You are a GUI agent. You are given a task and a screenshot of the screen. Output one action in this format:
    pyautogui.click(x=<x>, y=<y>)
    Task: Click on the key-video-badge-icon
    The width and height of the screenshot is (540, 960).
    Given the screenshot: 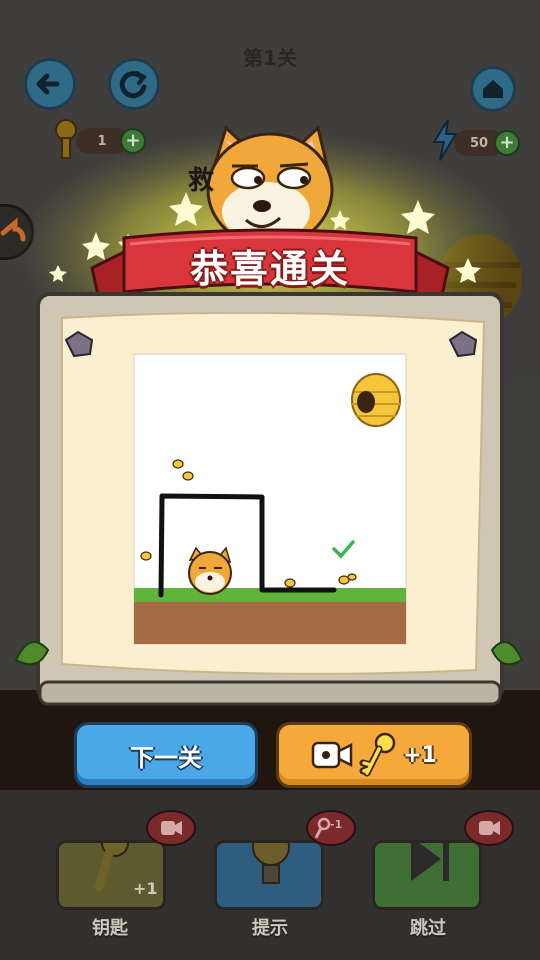 What is the action you would take?
    pyautogui.click(x=171, y=828)
    